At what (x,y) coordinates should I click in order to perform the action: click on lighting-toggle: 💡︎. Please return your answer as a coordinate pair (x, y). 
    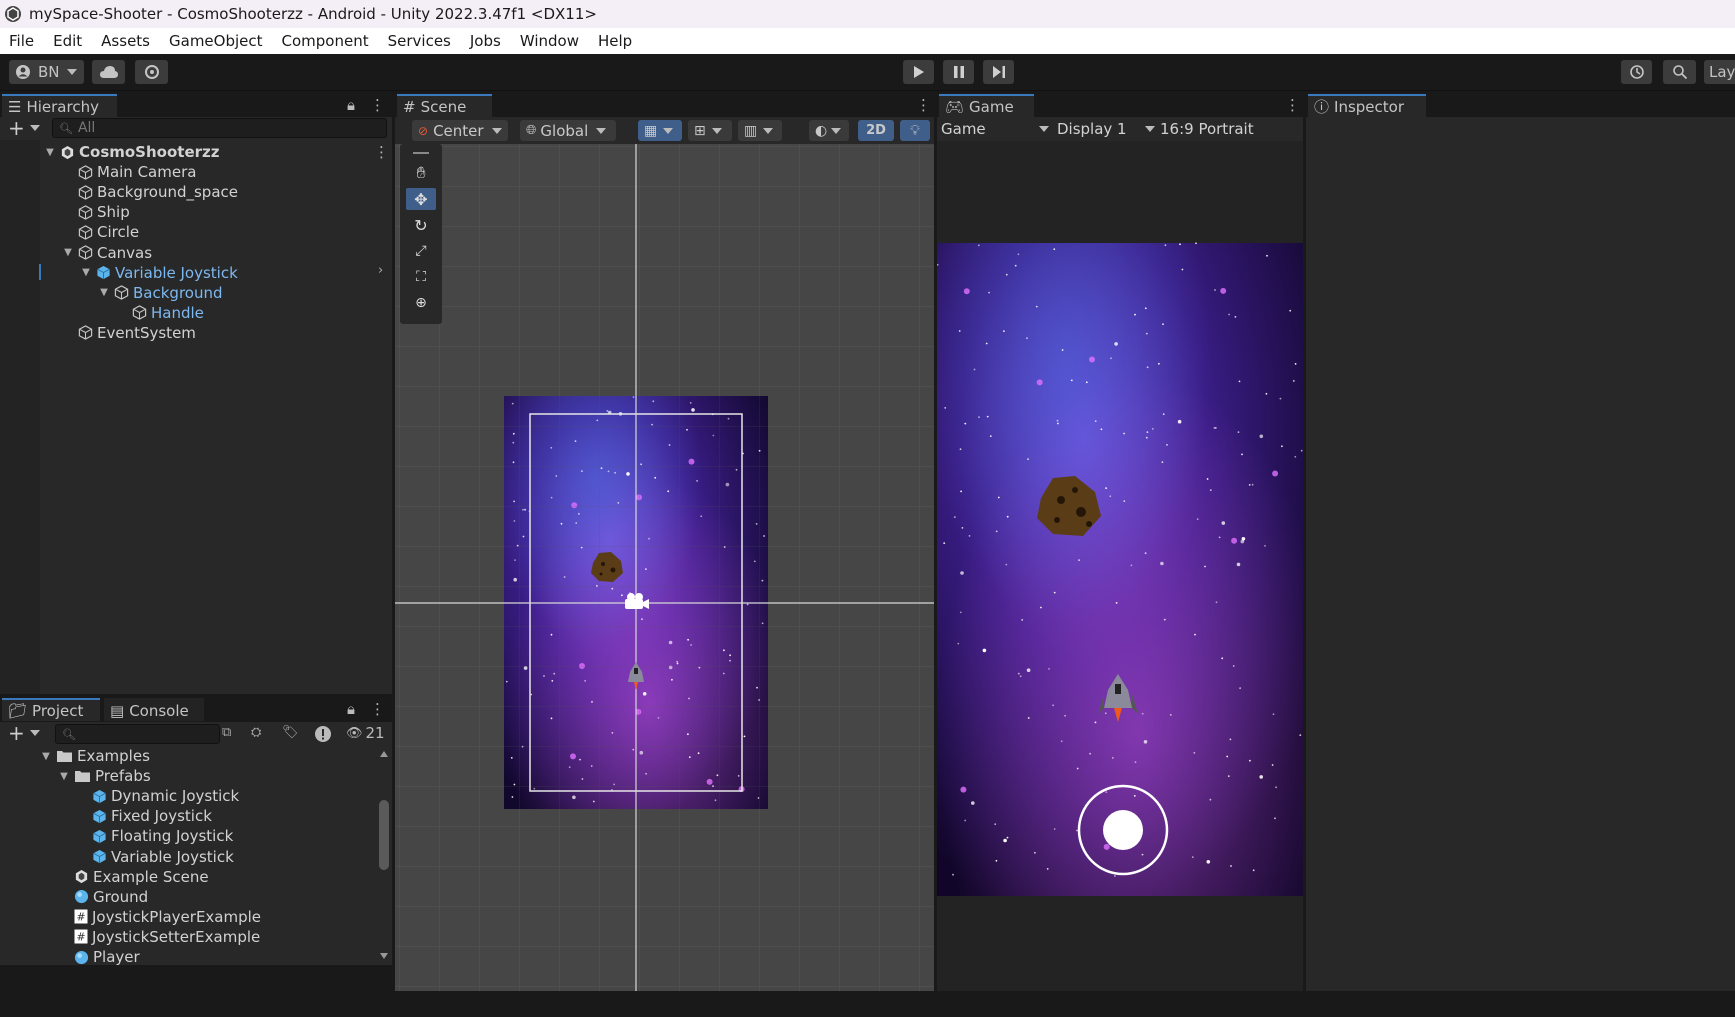
    Looking at the image, I should click on (915, 130).